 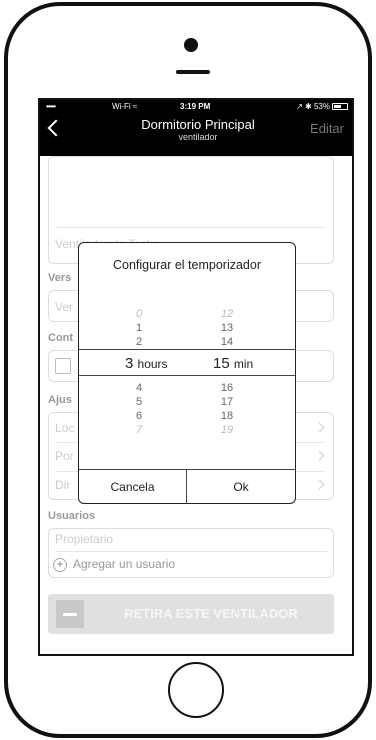 I want to click on dialog-footer: Cancela Ok, so click(x=187, y=486).